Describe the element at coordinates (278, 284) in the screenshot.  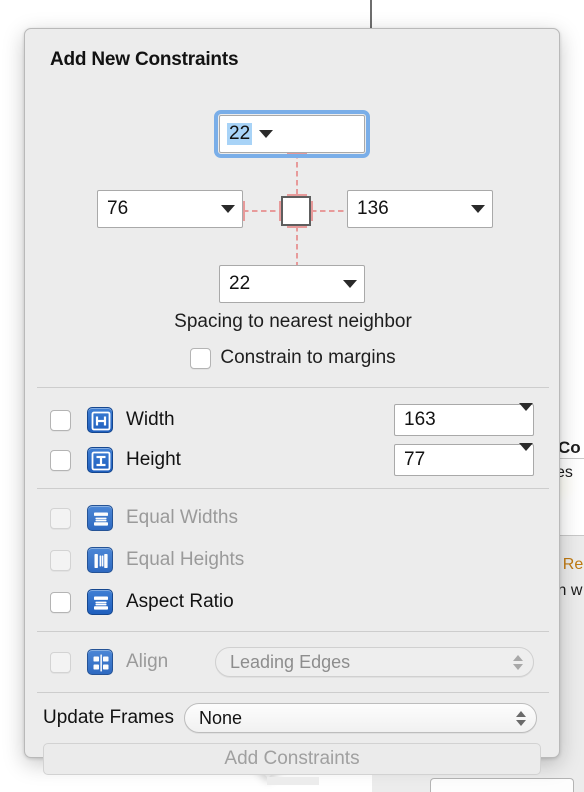
I see `bottom-spacing-value: 22` at that location.